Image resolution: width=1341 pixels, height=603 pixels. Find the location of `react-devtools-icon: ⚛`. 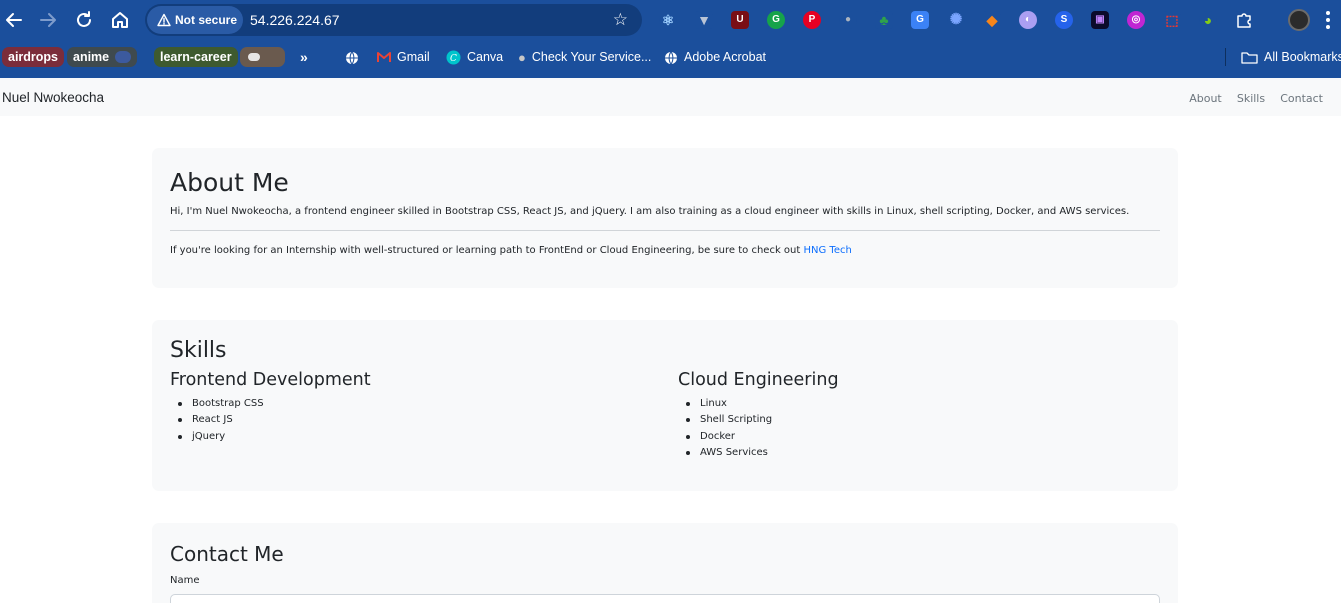

react-devtools-icon: ⚛ is located at coordinates (668, 20).